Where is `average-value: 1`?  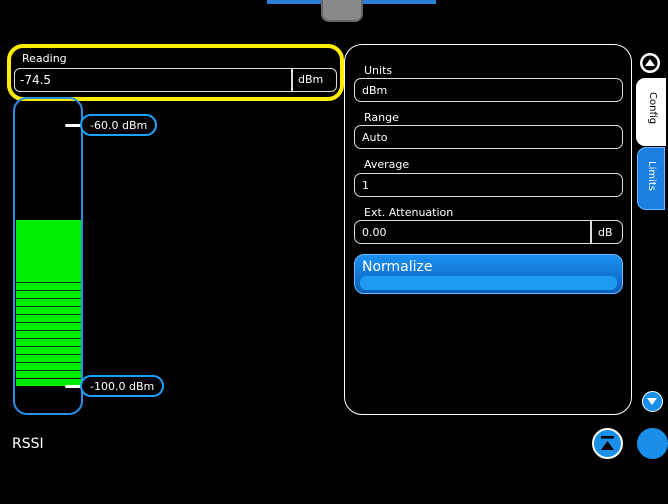
average-value: 1 is located at coordinates (365, 185).